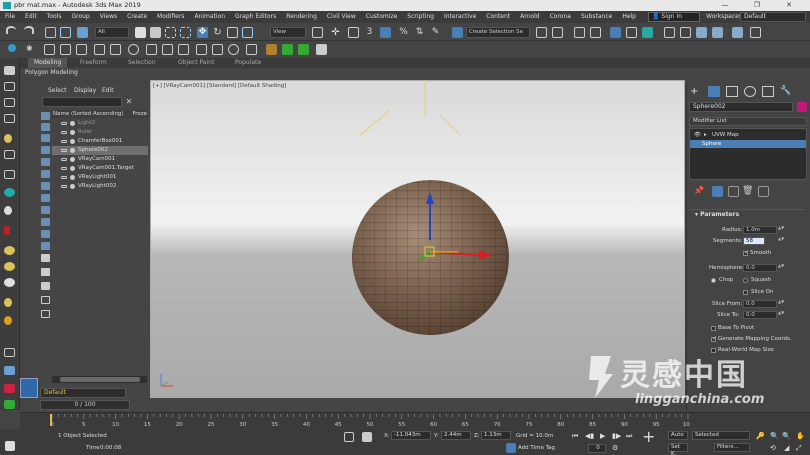 This screenshot has width=810, height=455. What do you see at coordinates (45, 286) in the screenshot?
I see `hidden-toggle-icon` at bounding box center [45, 286].